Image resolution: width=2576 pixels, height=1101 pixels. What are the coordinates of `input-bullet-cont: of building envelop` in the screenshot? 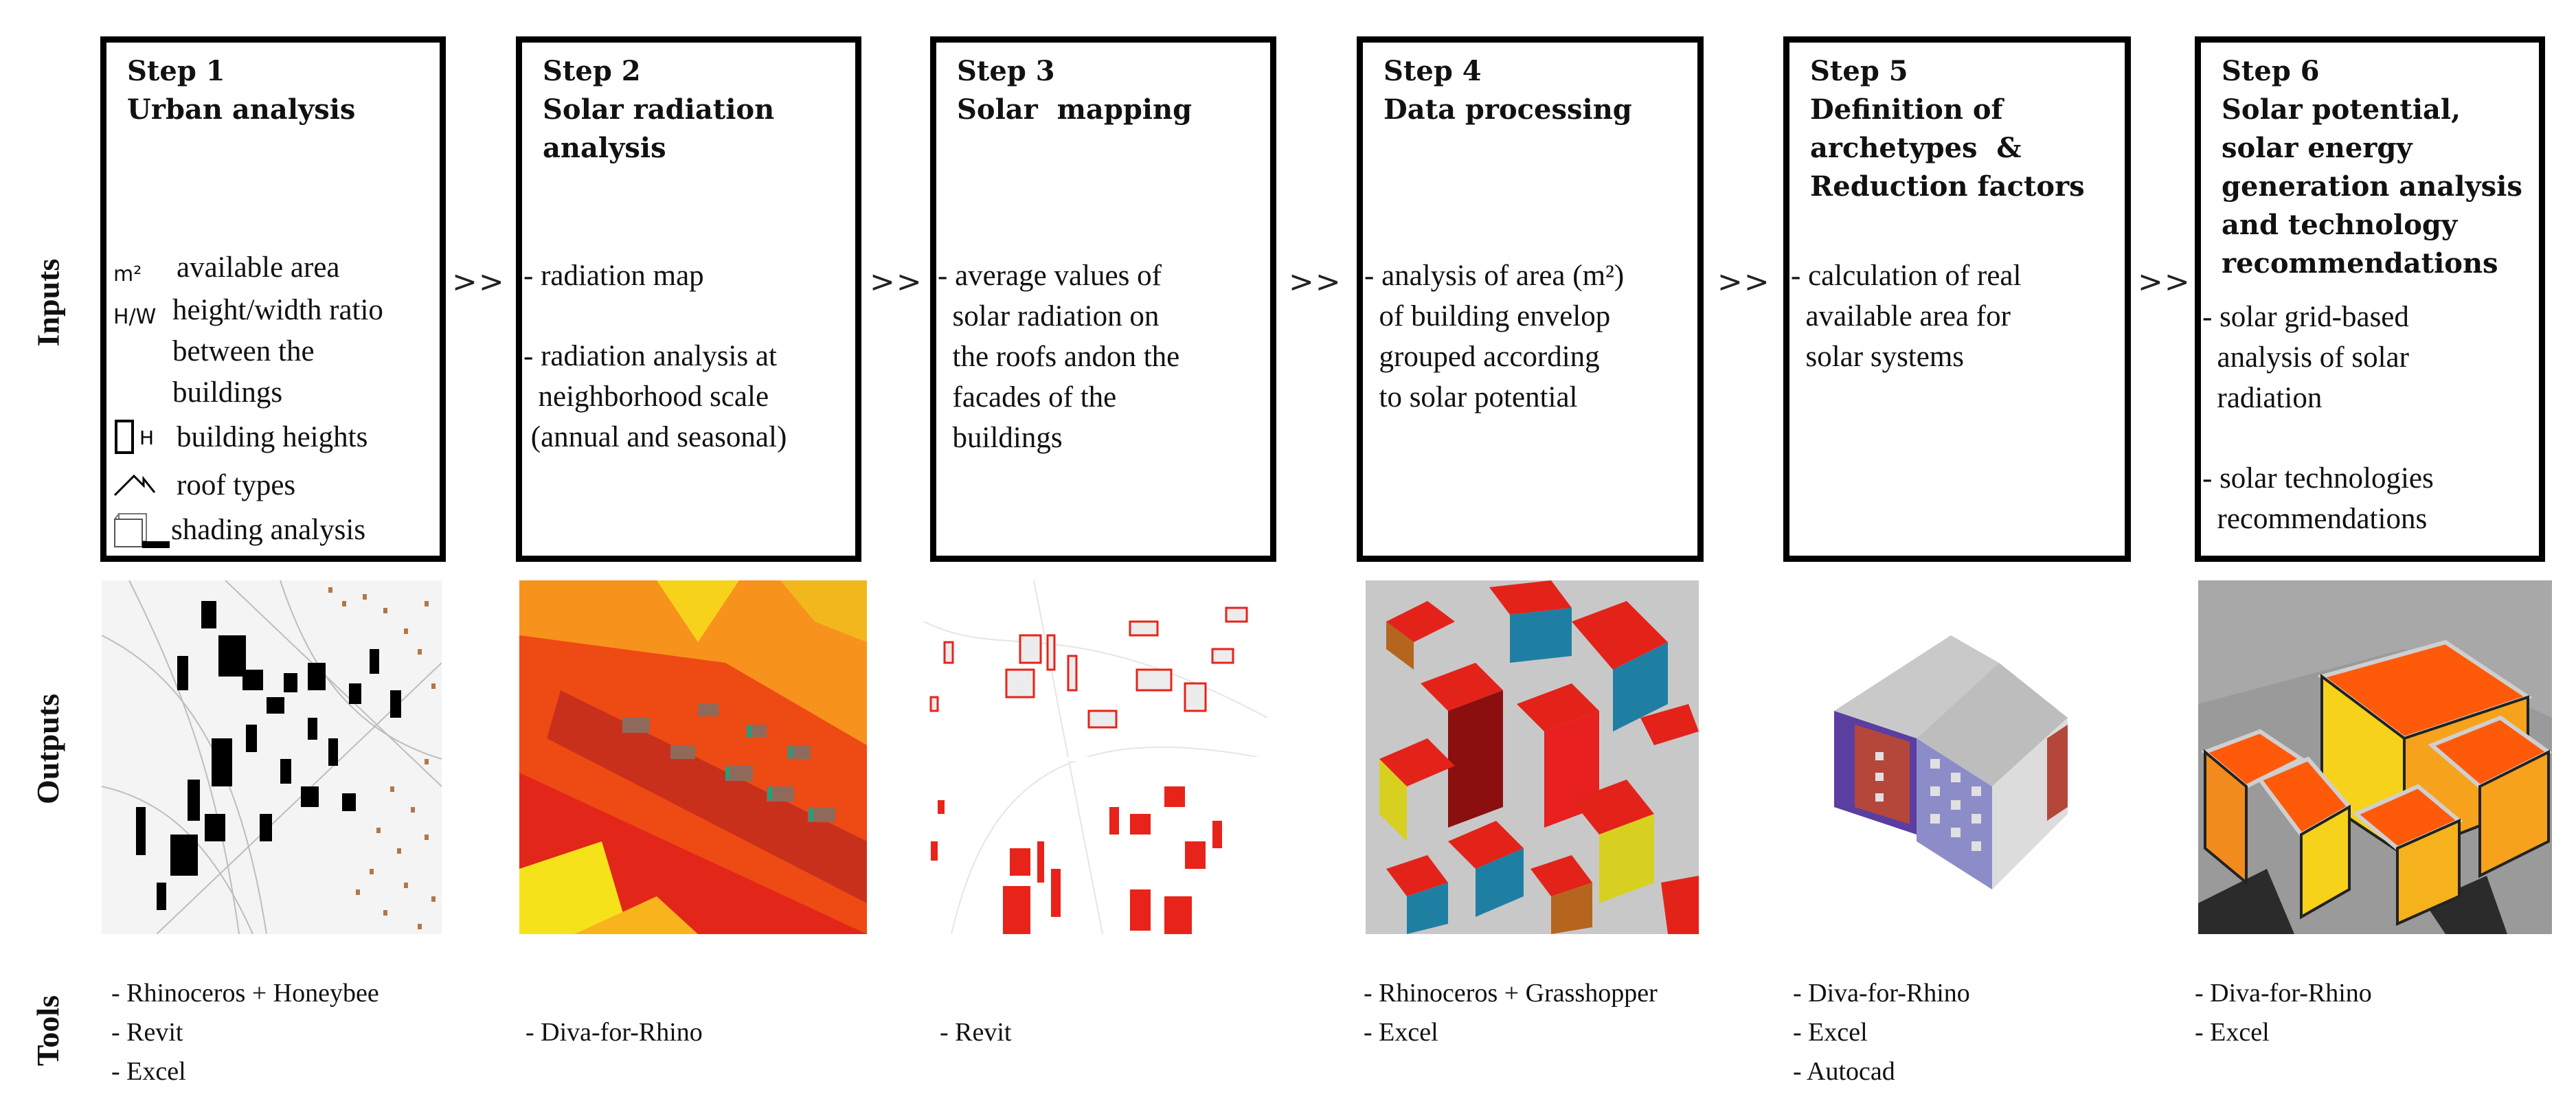 It's located at (1487, 316).